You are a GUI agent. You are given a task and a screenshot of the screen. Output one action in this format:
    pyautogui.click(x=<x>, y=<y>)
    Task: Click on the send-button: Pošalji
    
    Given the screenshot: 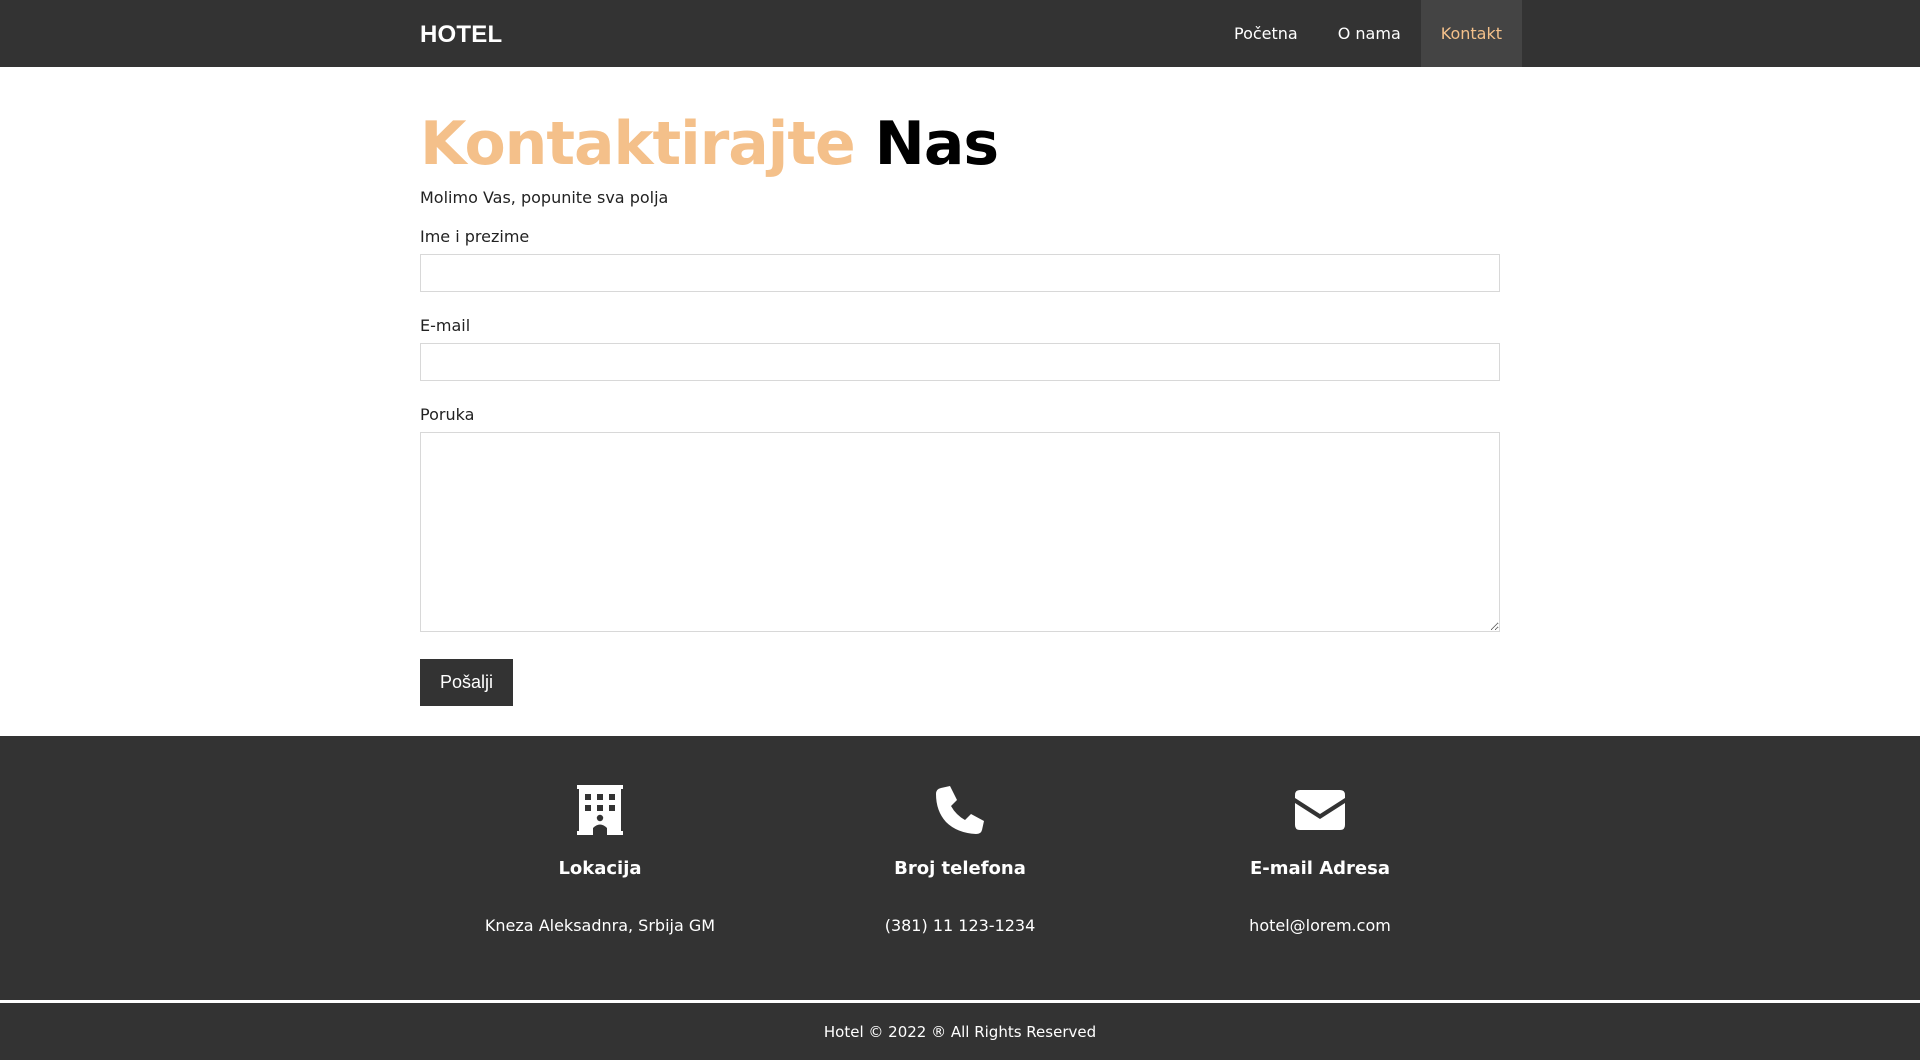 What is the action you would take?
    pyautogui.click(x=466, y=682)
    